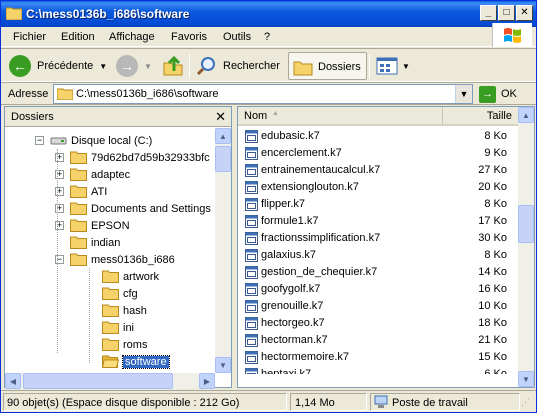 This screenshot has width=537, height=413. I want to click on file-name: galaxius.k7, so click(289, 255).